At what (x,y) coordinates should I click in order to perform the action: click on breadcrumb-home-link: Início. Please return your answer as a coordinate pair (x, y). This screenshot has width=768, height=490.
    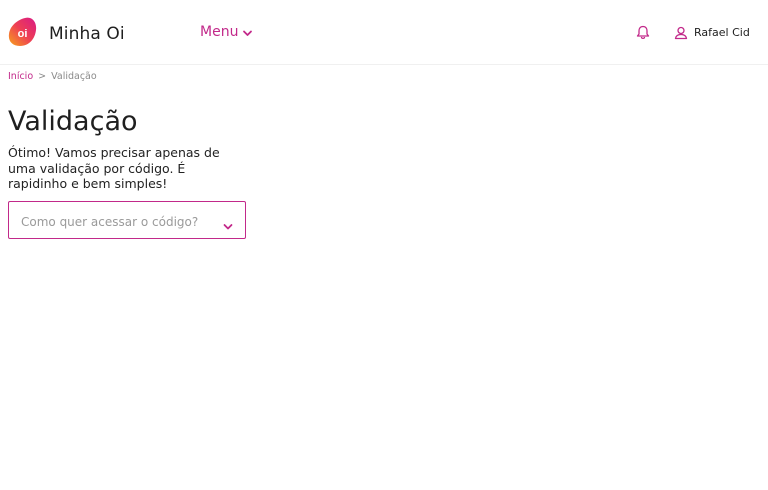
    Looking at the image, I should click on (20, 76).